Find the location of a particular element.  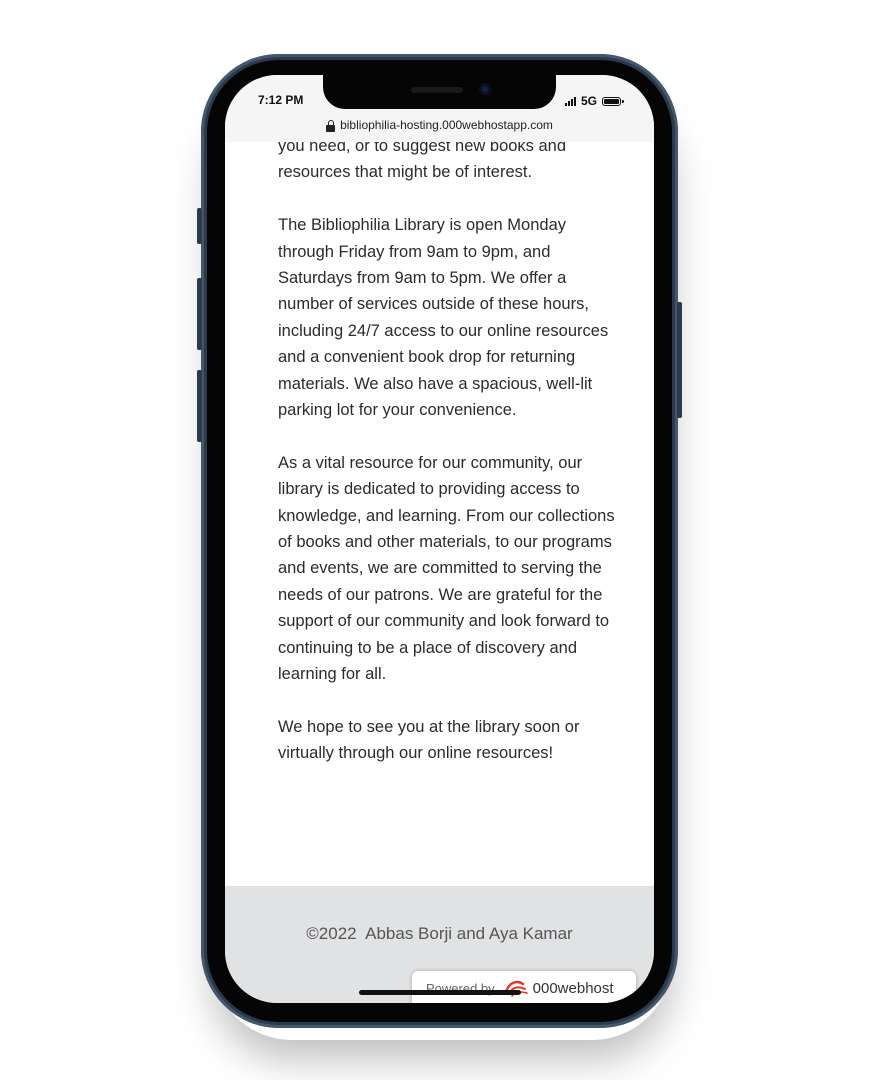

volume-down-button is located at coordinates (199, 406).